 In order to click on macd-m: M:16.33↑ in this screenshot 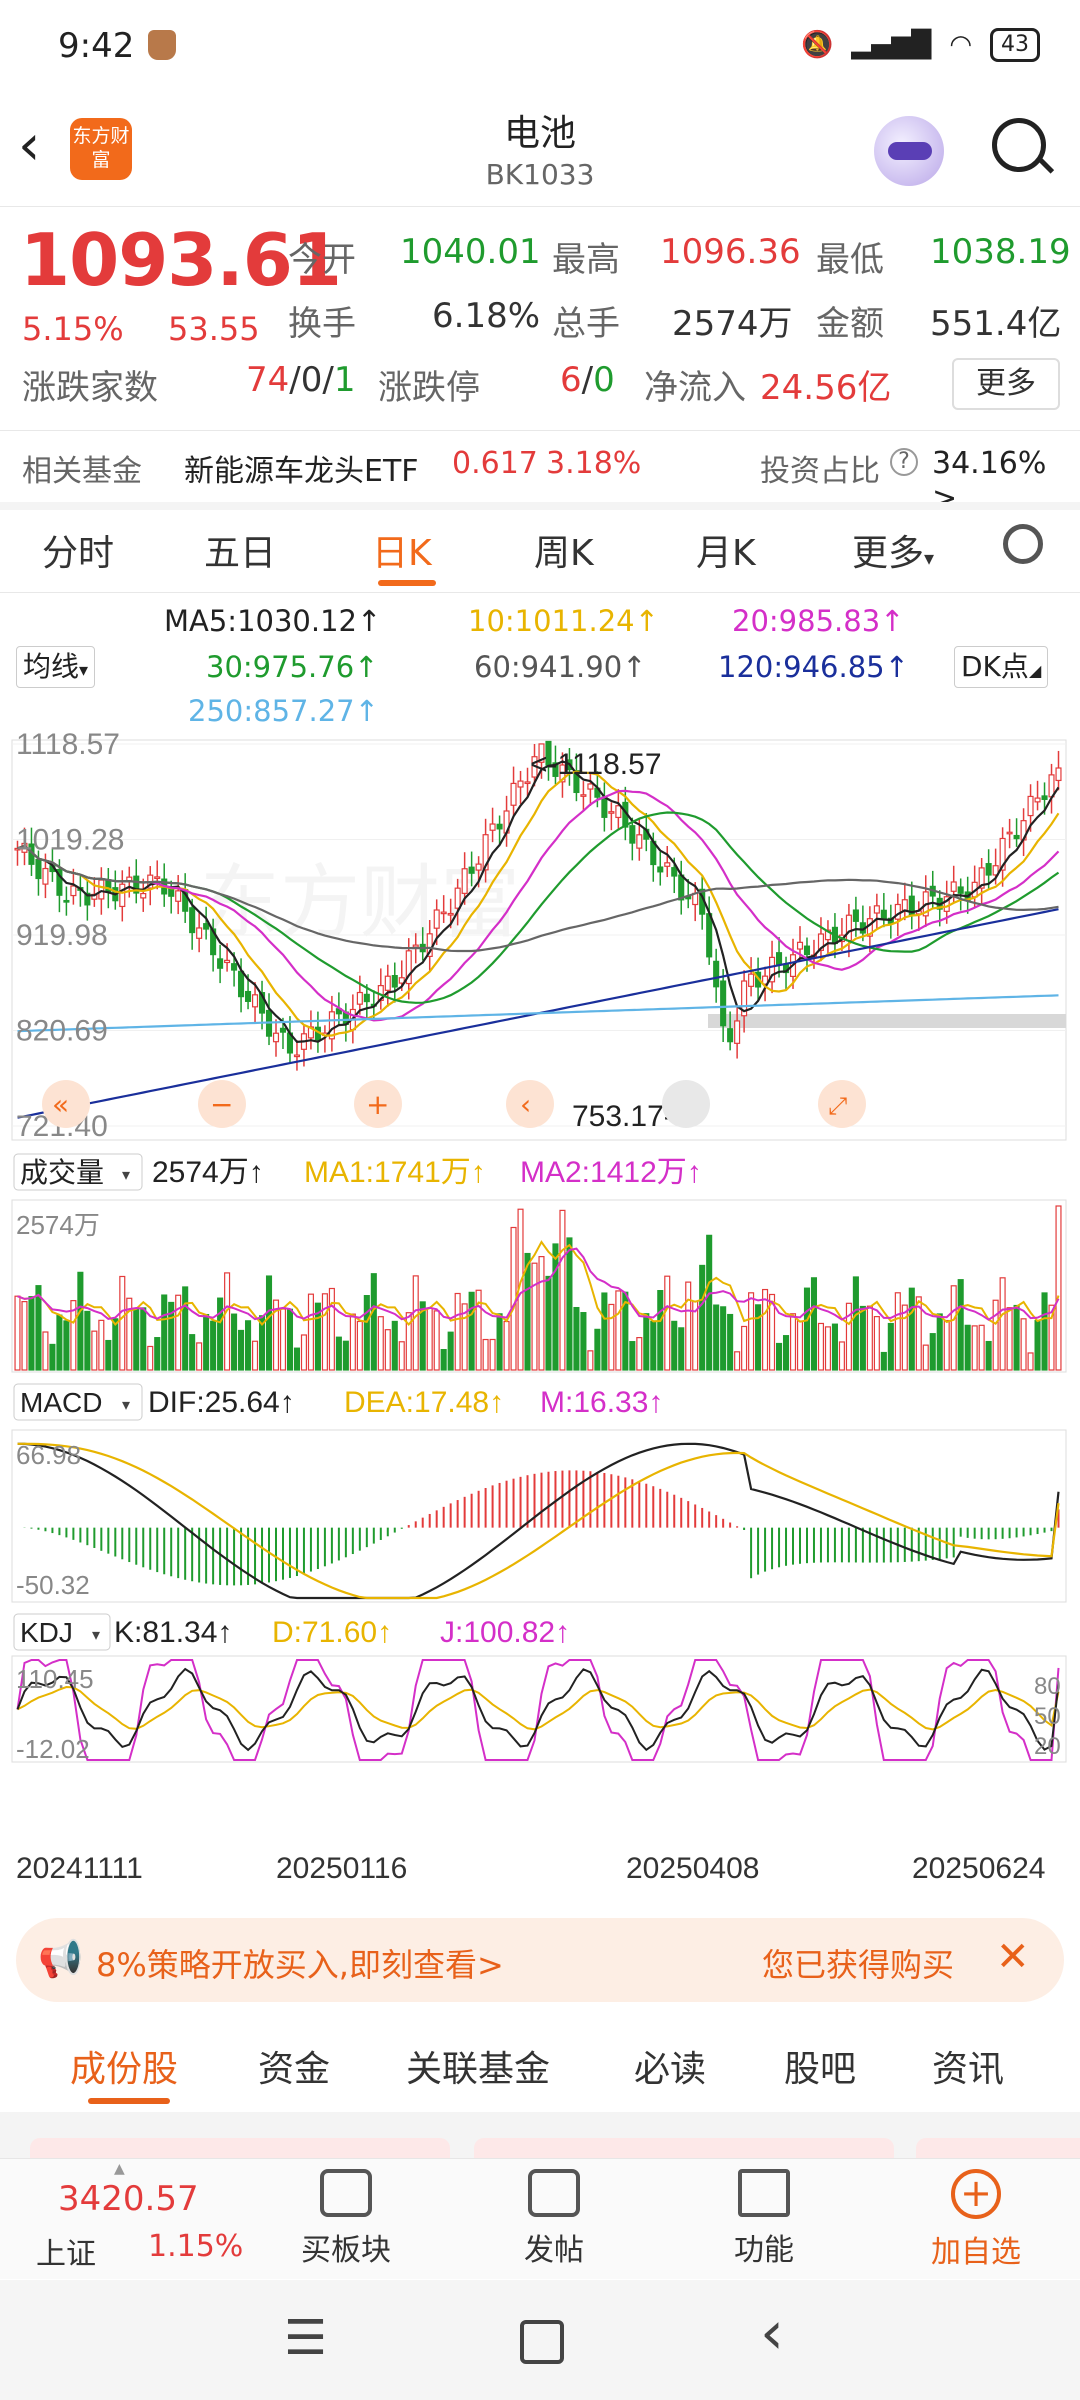, I will do `click(601, 1402)`.